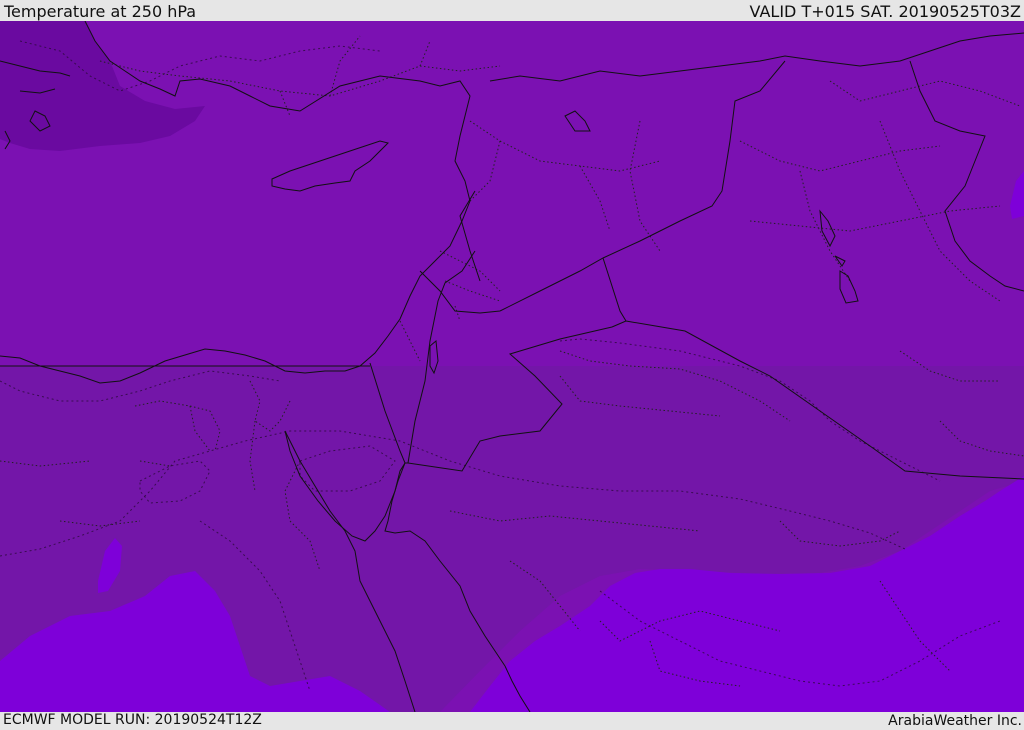 The height and width of the screenshot is (730, 1024). Describe the element at coordinates (955, 721) in the screenshot. I see `credit-label: ArabiaWeather Inc.` at that location.